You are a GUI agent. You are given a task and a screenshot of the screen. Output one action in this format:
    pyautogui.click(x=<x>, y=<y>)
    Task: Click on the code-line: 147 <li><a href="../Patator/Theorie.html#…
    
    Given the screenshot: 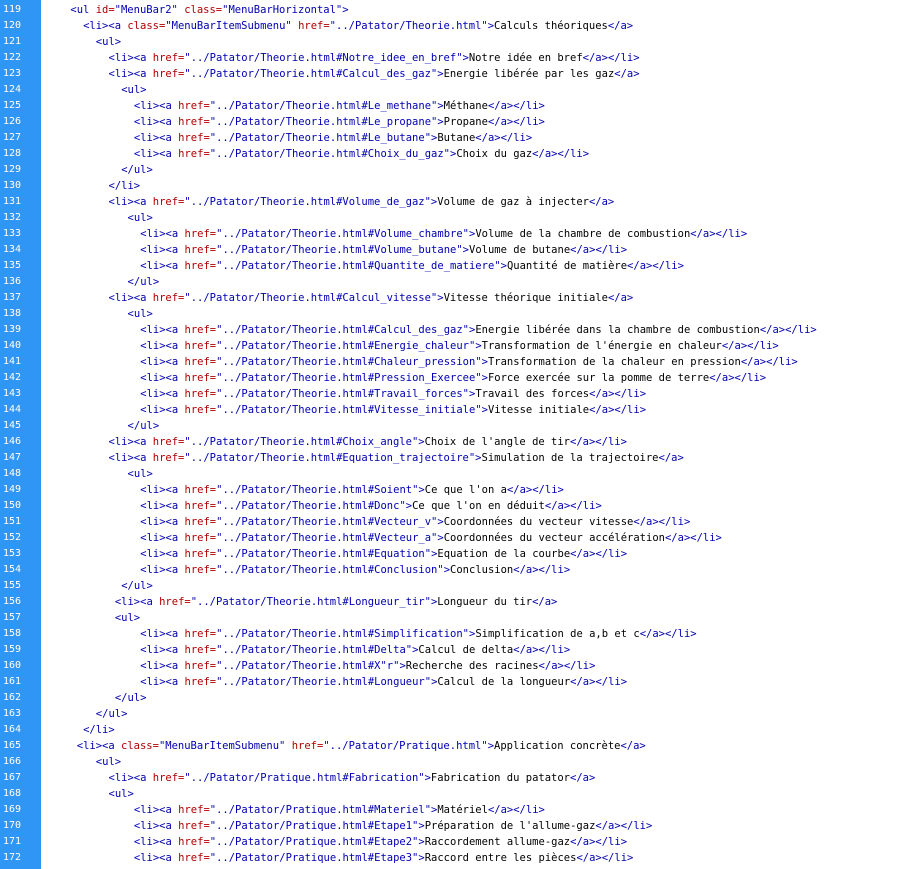 What is the action you would take?
    pyautogui.click(x=450, y=458)
    